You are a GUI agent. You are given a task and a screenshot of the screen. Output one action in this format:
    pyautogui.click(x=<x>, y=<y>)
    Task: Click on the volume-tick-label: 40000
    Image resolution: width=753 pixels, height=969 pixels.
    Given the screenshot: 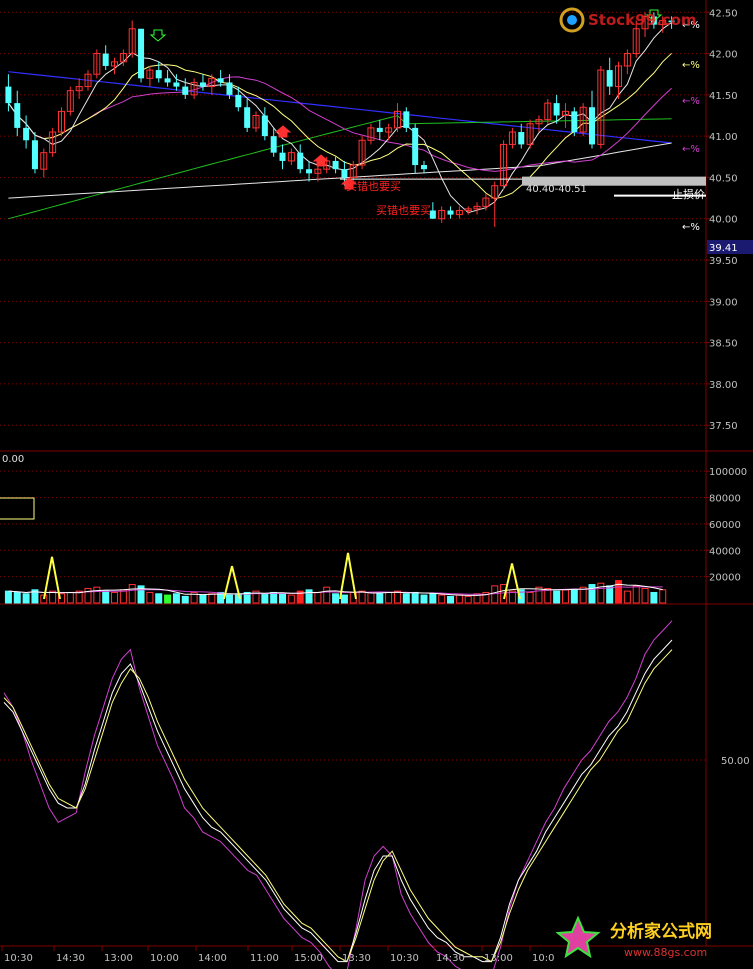 What is the action you would take?
    pyautogui.click(x=725, y=551)
    